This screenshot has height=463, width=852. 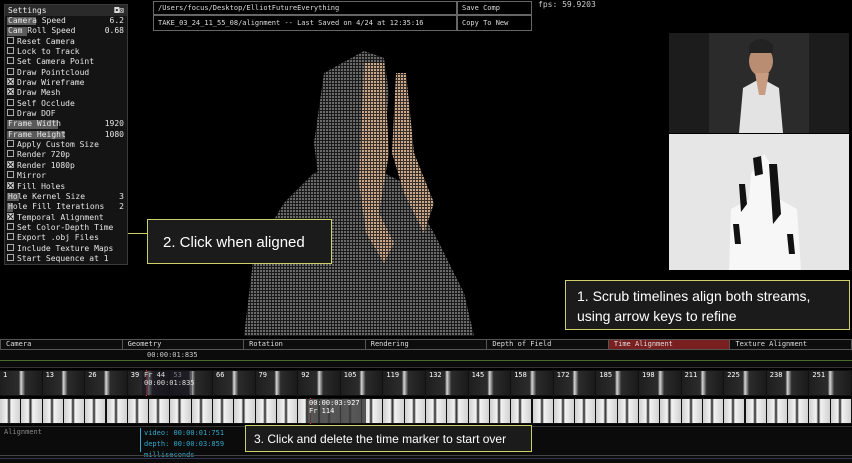 I want to click on settings-toggle: Self Occlude, so click(x=66, y=103).